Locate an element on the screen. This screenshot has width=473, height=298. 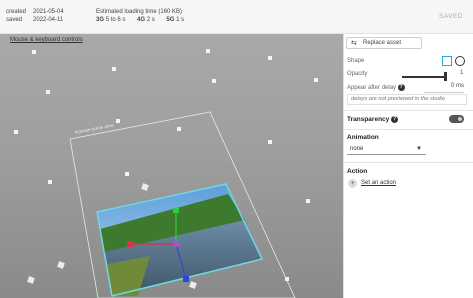
opacity-slider-handle is located at coordinates (445, 76).